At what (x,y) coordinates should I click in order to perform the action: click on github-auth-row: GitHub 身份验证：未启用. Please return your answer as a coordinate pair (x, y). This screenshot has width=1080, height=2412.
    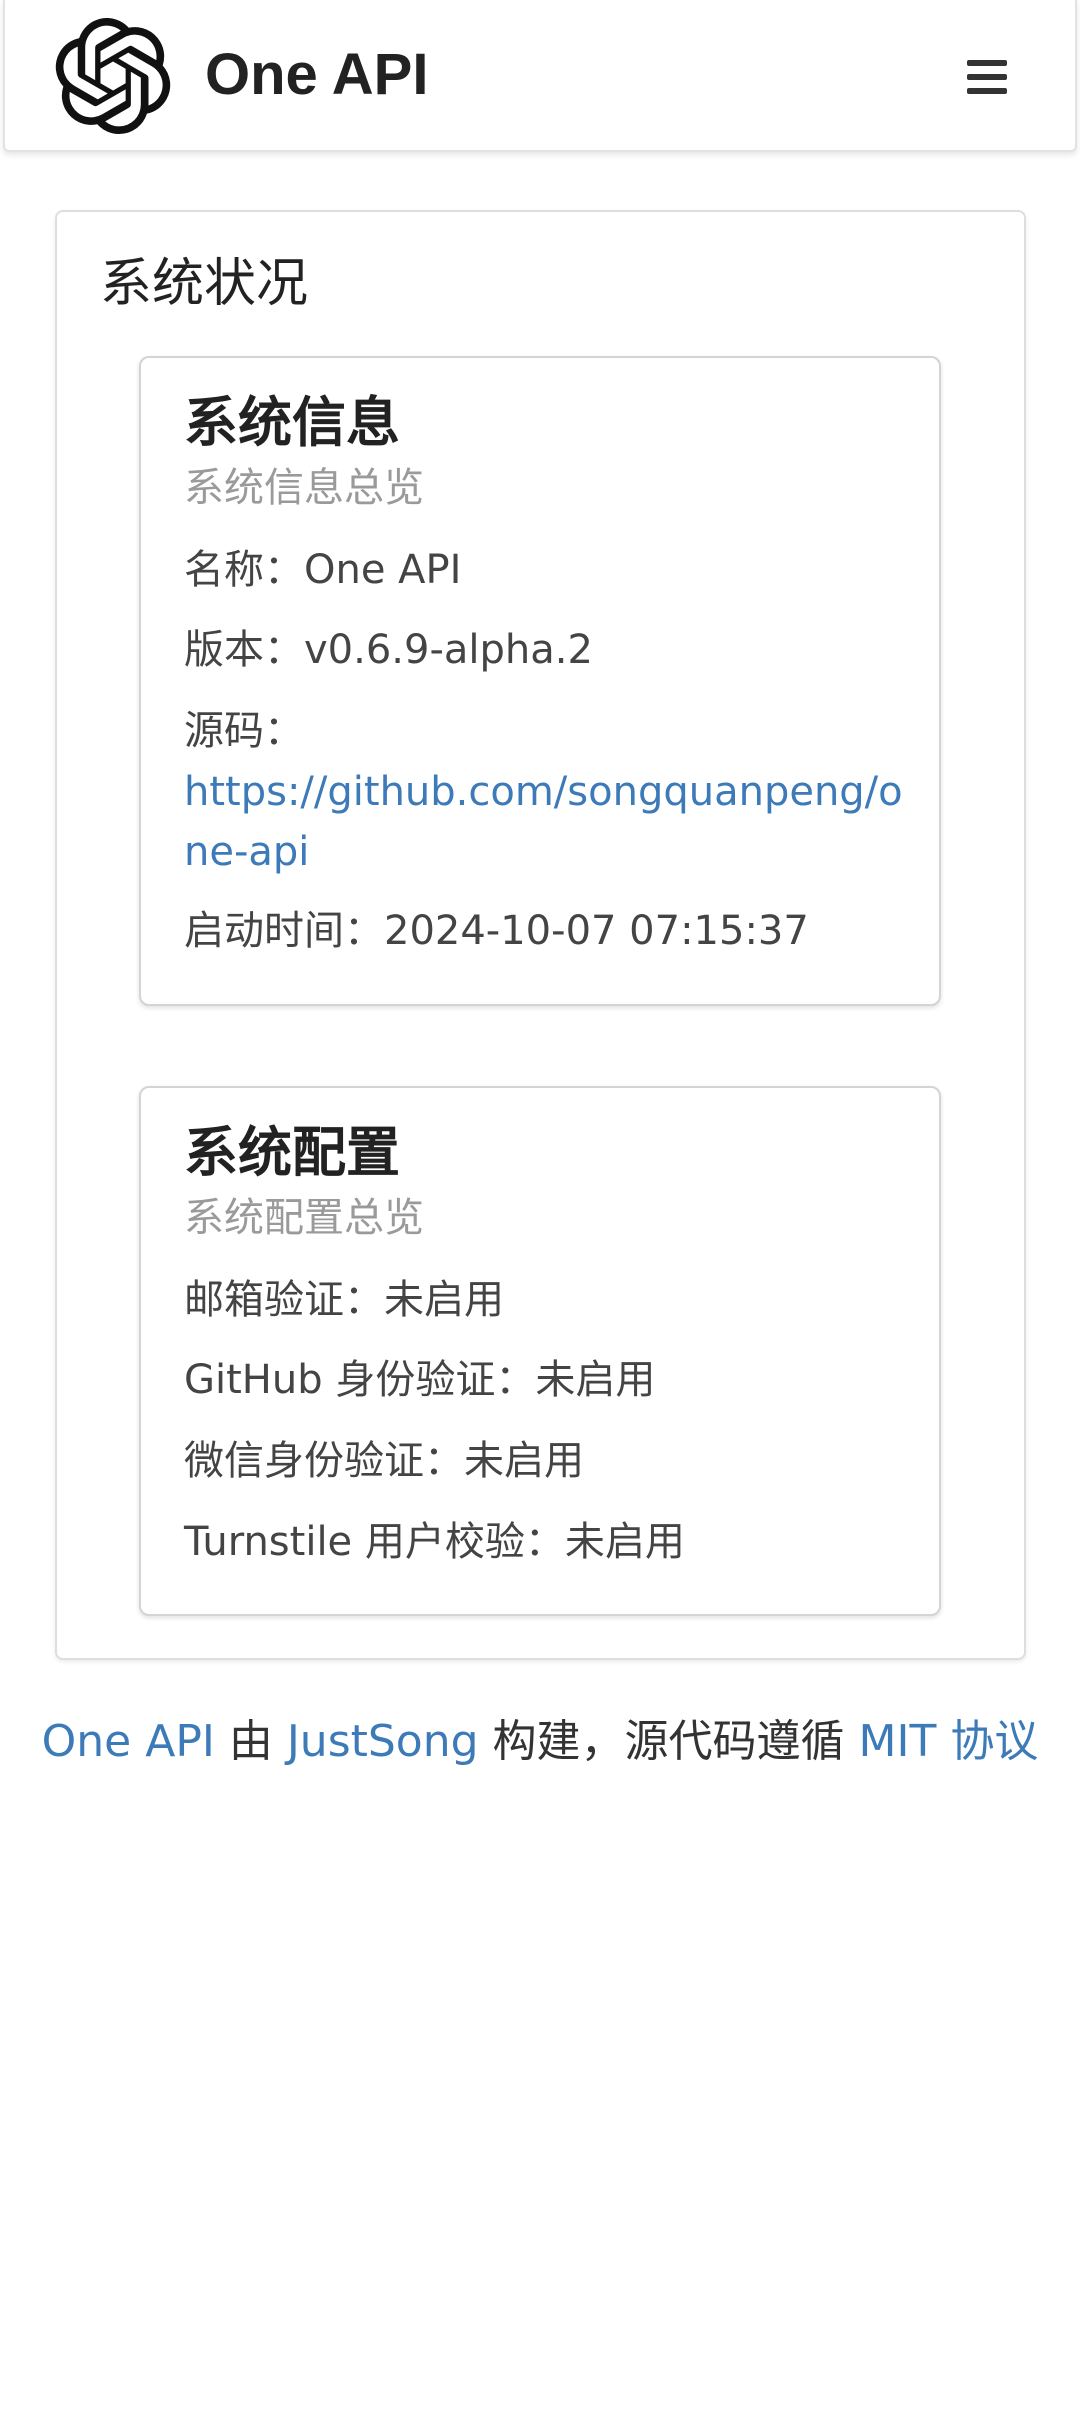
    Looking at the image, I should click on (419, 1380).